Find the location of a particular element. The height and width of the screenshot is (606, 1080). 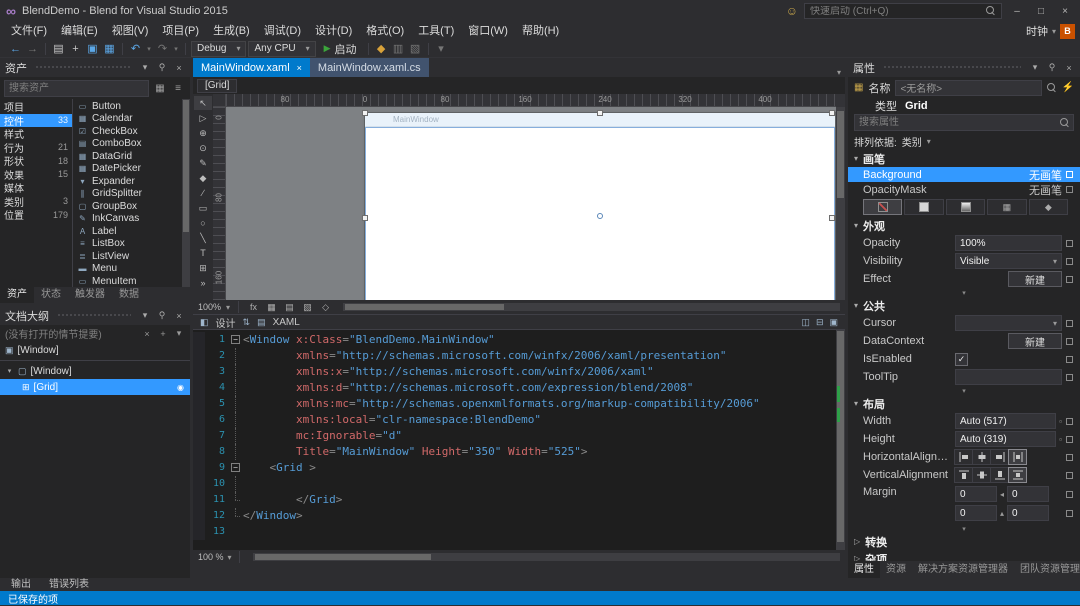

feedback-icon: ☺ is located at coordinates (792, 11).